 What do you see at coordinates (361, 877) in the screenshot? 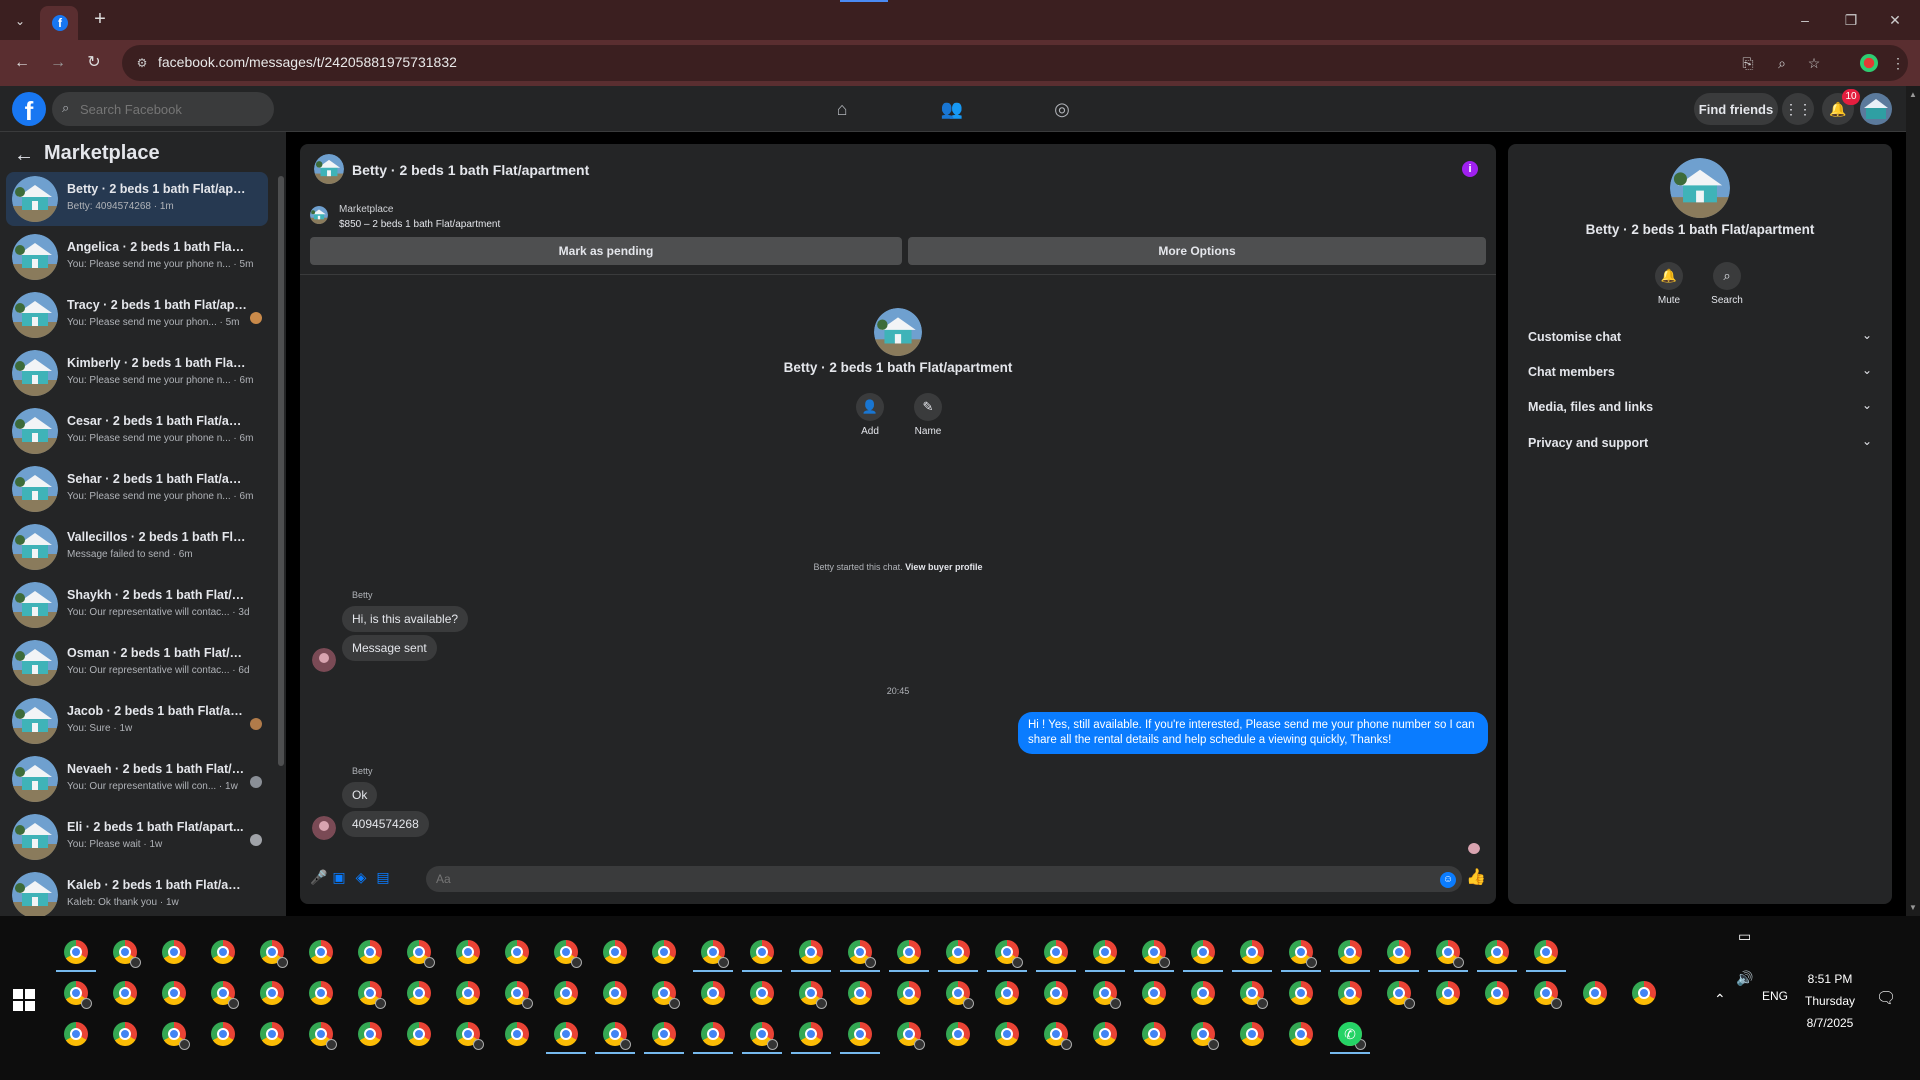
I see `sticker-icon: ◈` at bounding box center [361, 877].